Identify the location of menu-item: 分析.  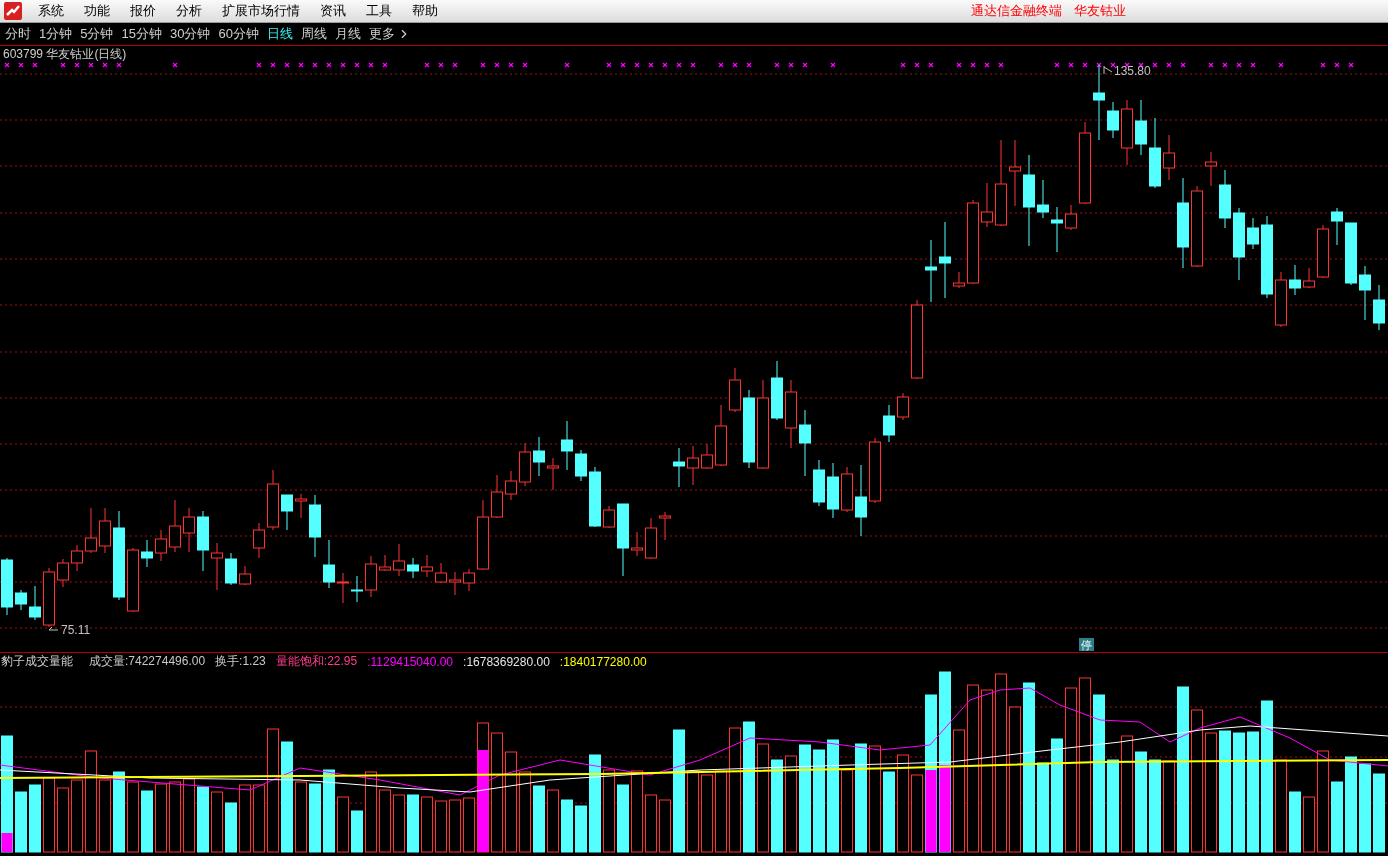
(189, 11).